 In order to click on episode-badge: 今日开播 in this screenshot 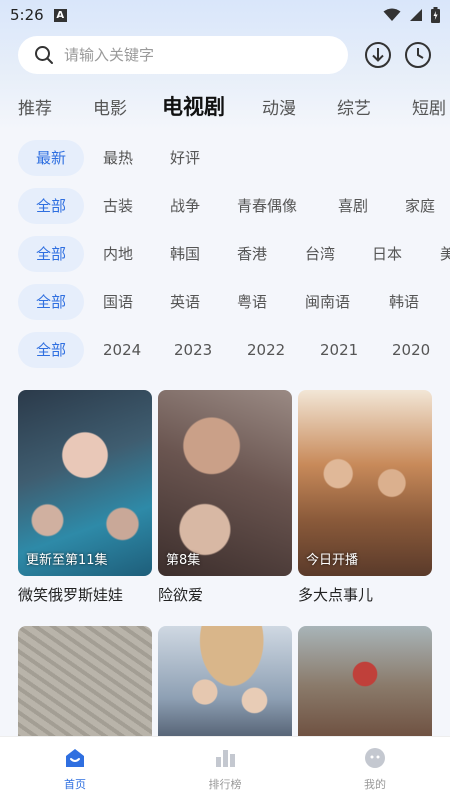, I will do `click(332, 560)`.